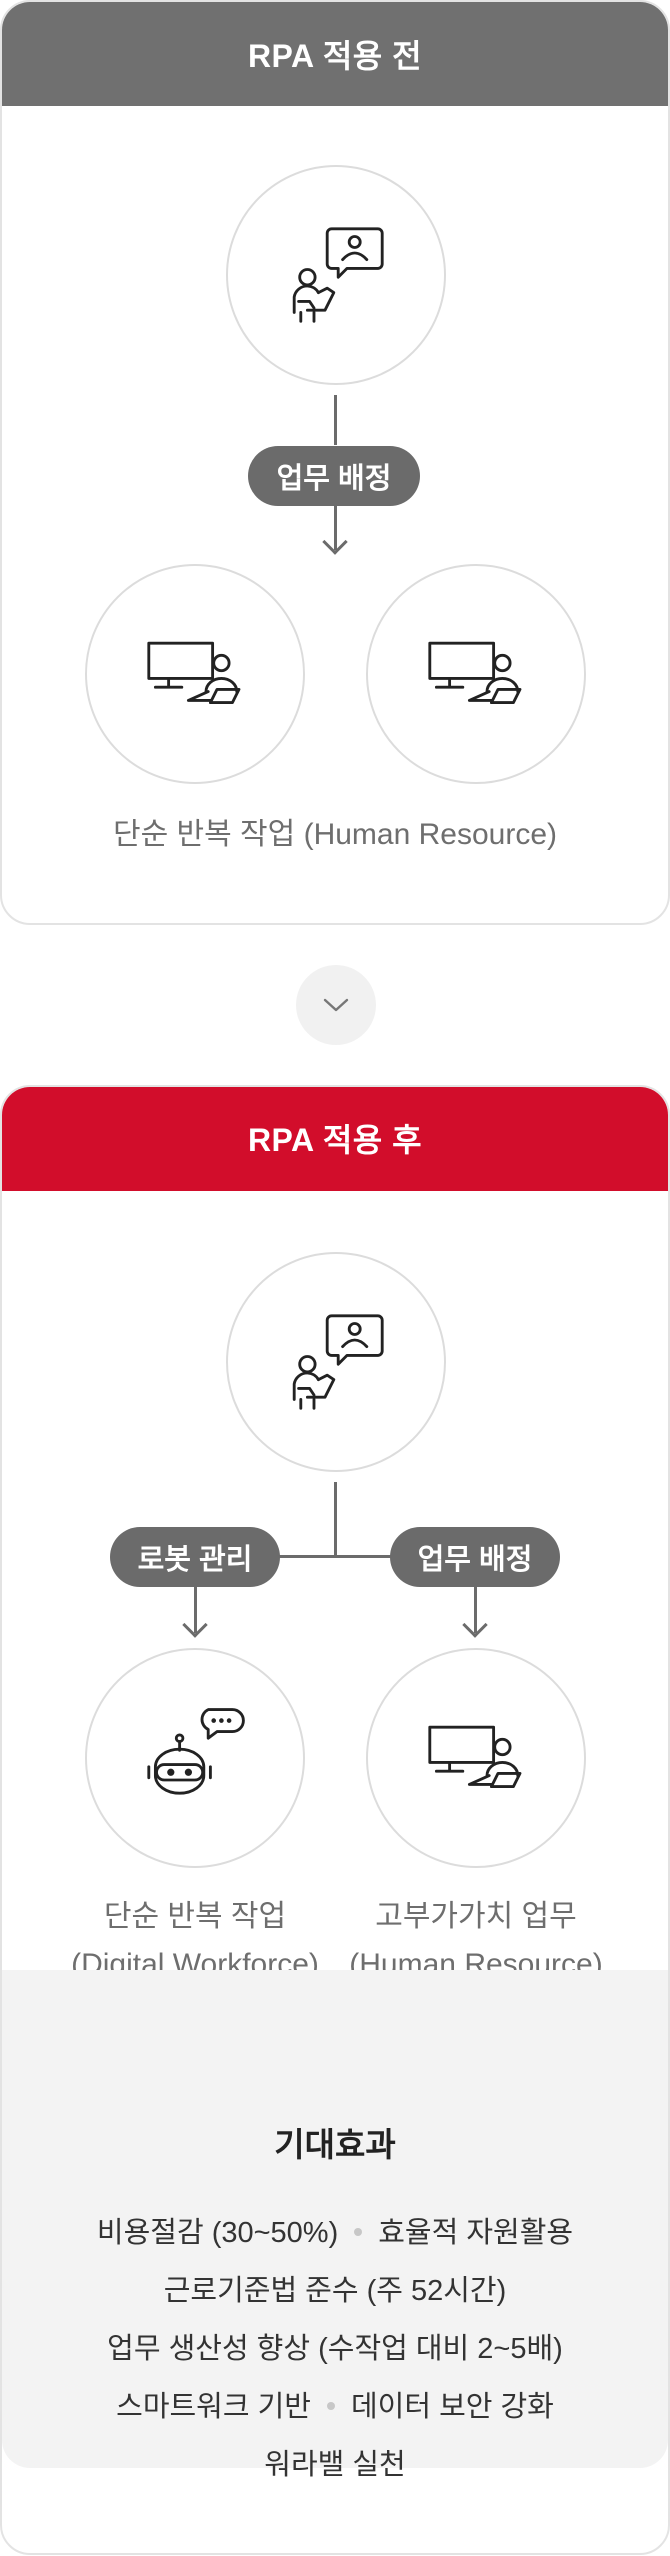 The image size is (670, 2556). I want to click on after-connector-vertical, so click(335, 1519).